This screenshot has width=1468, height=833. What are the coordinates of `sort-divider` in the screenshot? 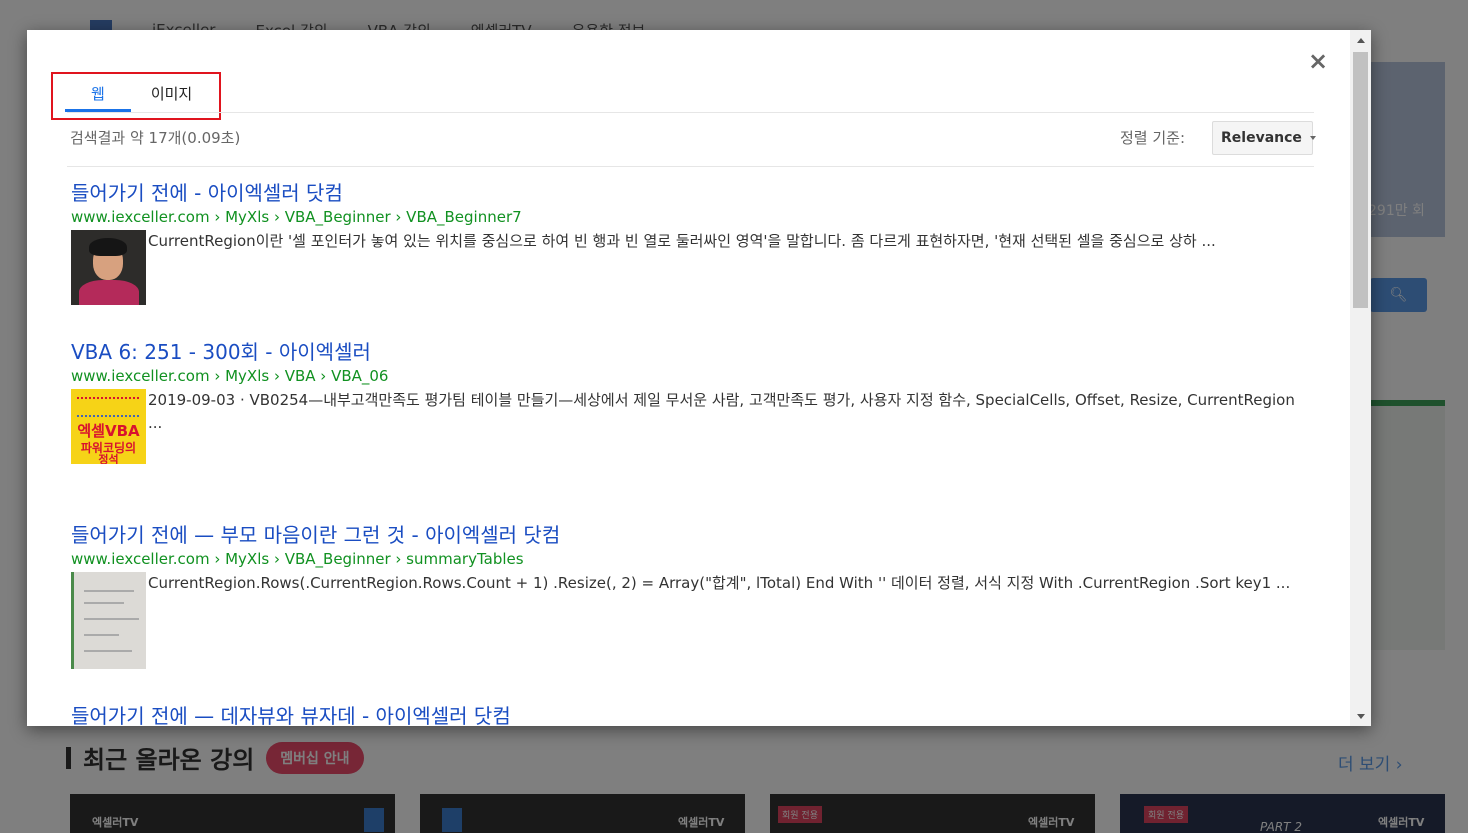 It's located at (690, 166).